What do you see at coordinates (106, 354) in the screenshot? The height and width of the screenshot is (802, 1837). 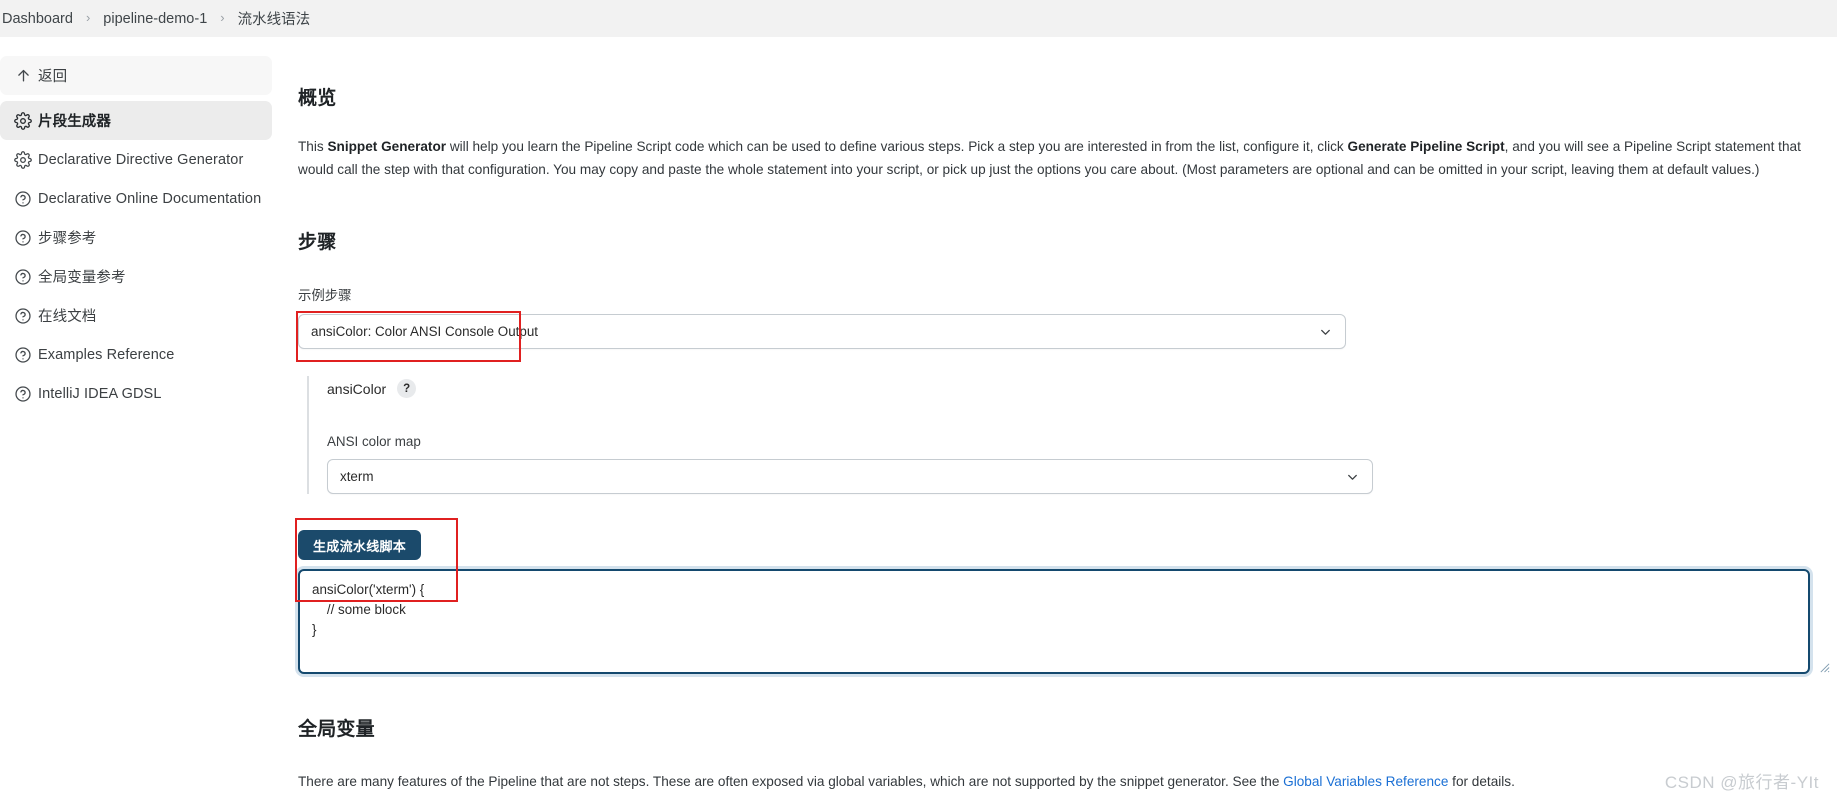 I see `sidebar-item-label: Examples Reference` at bounding box center [106, 354].